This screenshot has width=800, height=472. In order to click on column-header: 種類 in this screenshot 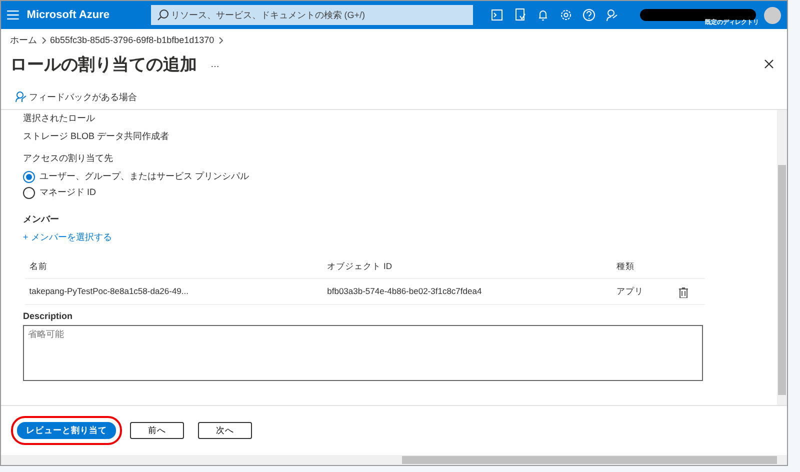, I will do `click(643, 266)`.